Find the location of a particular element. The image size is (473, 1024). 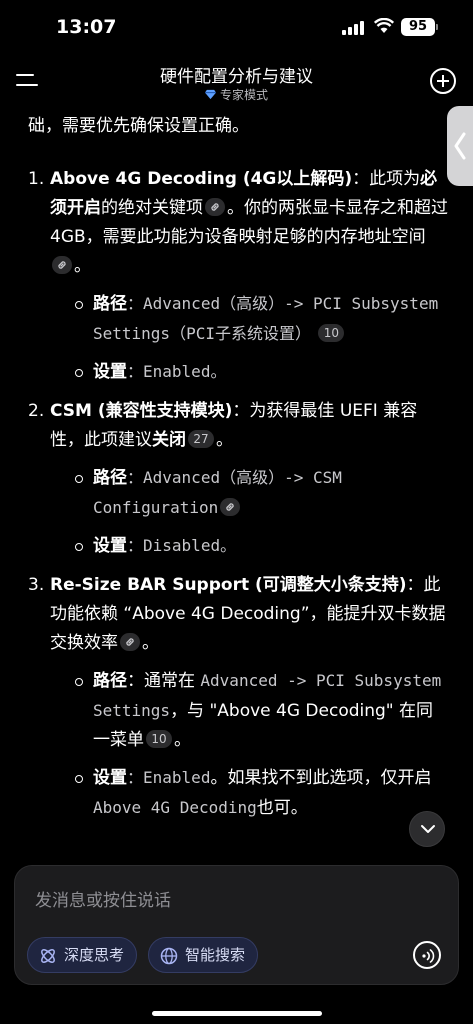

list-number: 3. is located at coordinates (36, 585).